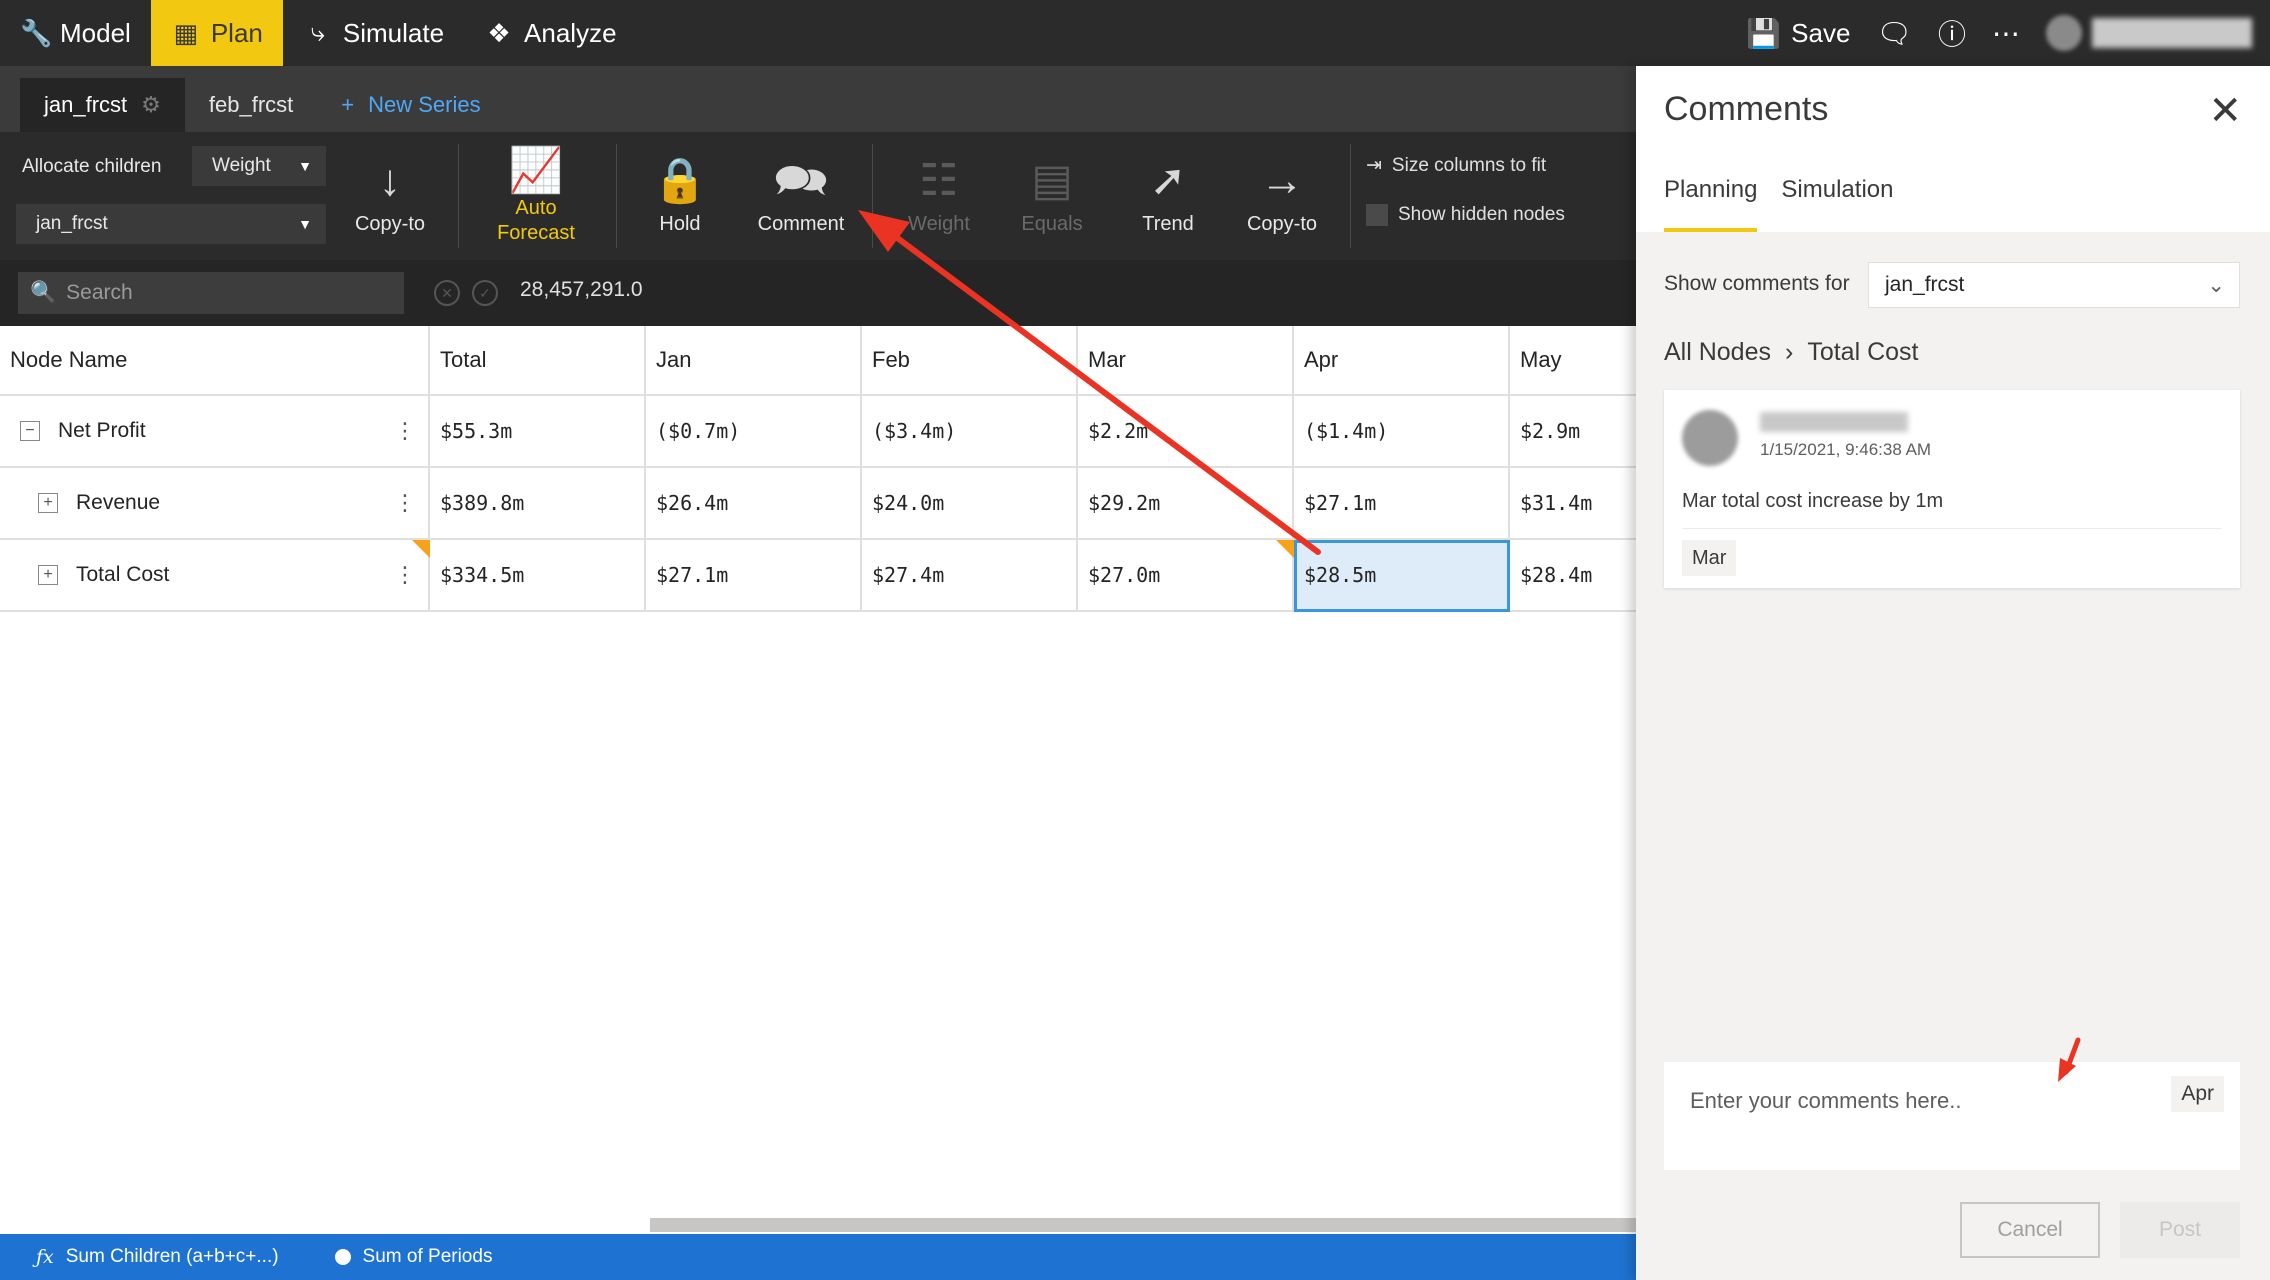  I want to click on size-columns-button: ⇥ Size columns to fit, so click(1456, 165).